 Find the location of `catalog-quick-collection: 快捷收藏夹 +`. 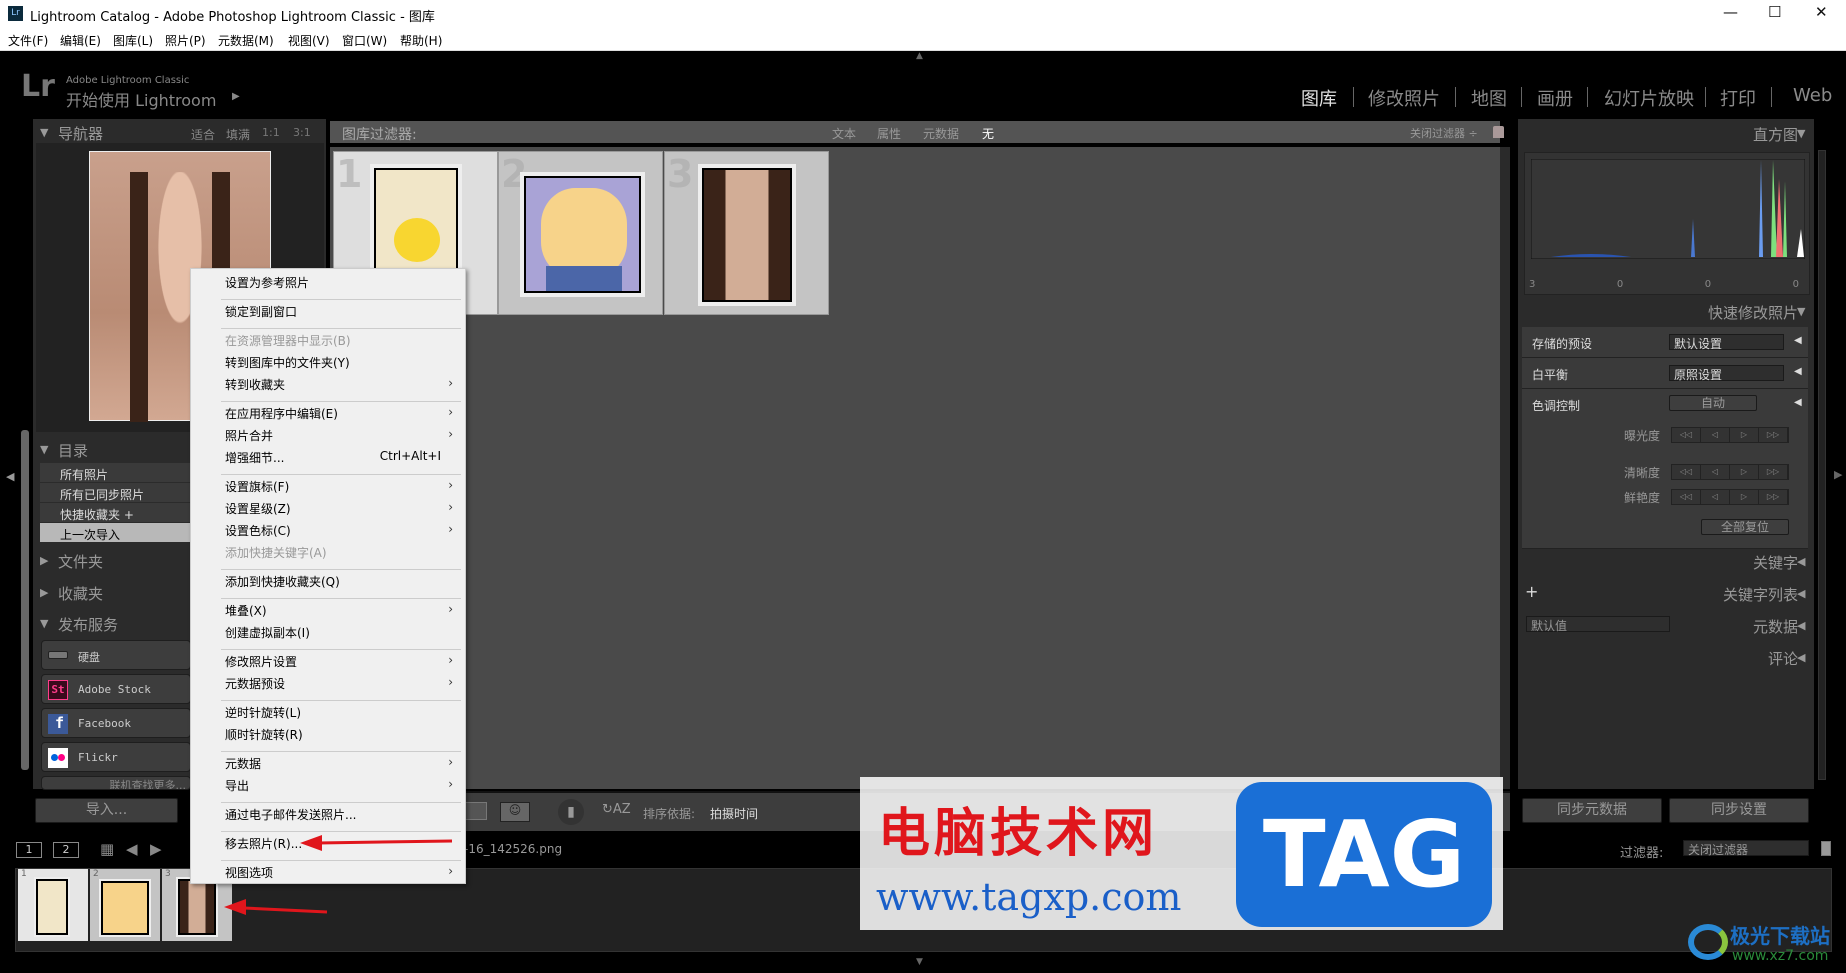

catalog-quick-collection: 快捷收藏夹 + is located at coordinates (115, 513).